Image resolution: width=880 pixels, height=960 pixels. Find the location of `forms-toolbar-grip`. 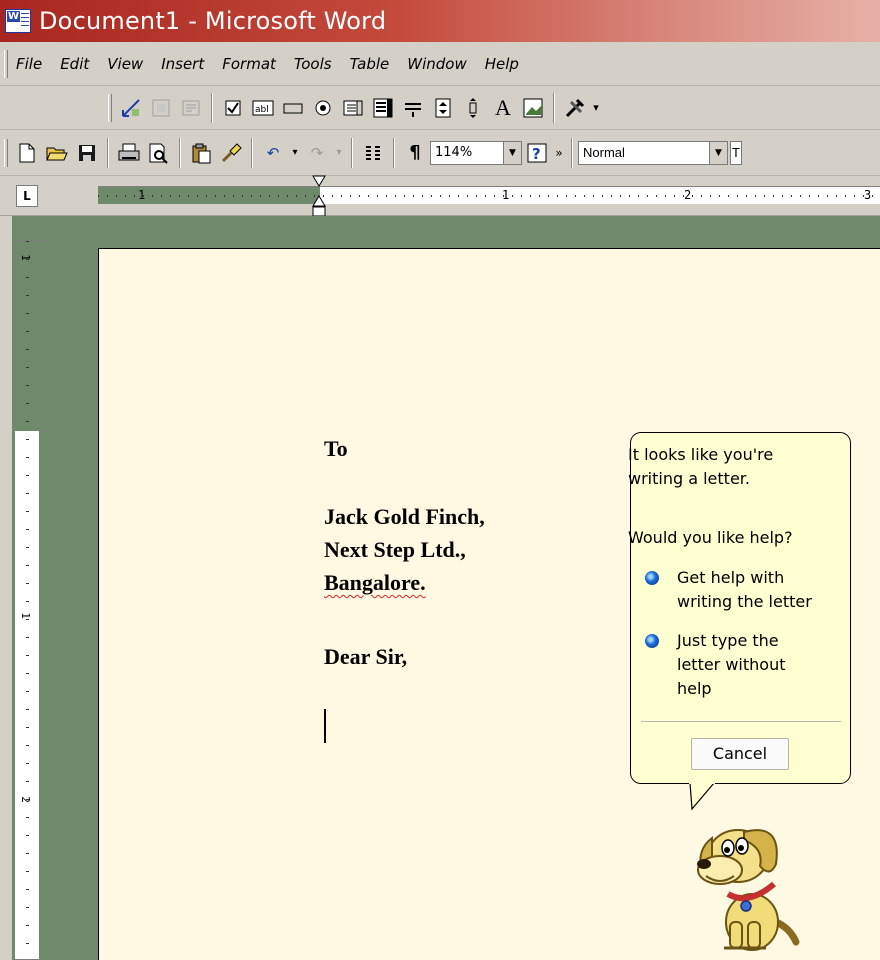

forms-toolbar-grip is located at coordinates (110, 107).